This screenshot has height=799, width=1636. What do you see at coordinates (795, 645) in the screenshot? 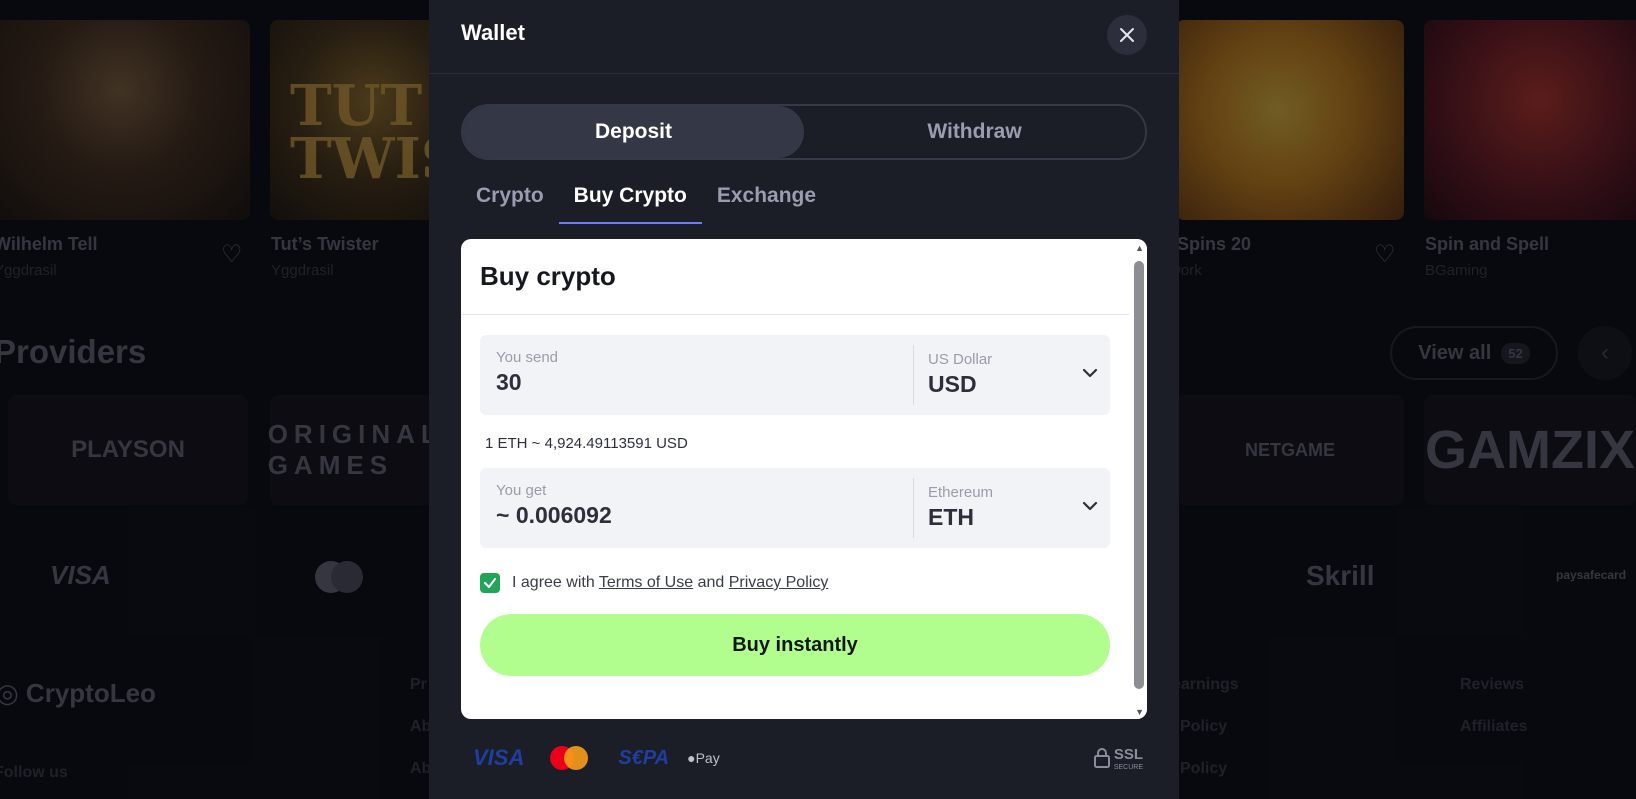
I see `buy-instantly-button: Buy instantly` at bounding box center [795, 645].